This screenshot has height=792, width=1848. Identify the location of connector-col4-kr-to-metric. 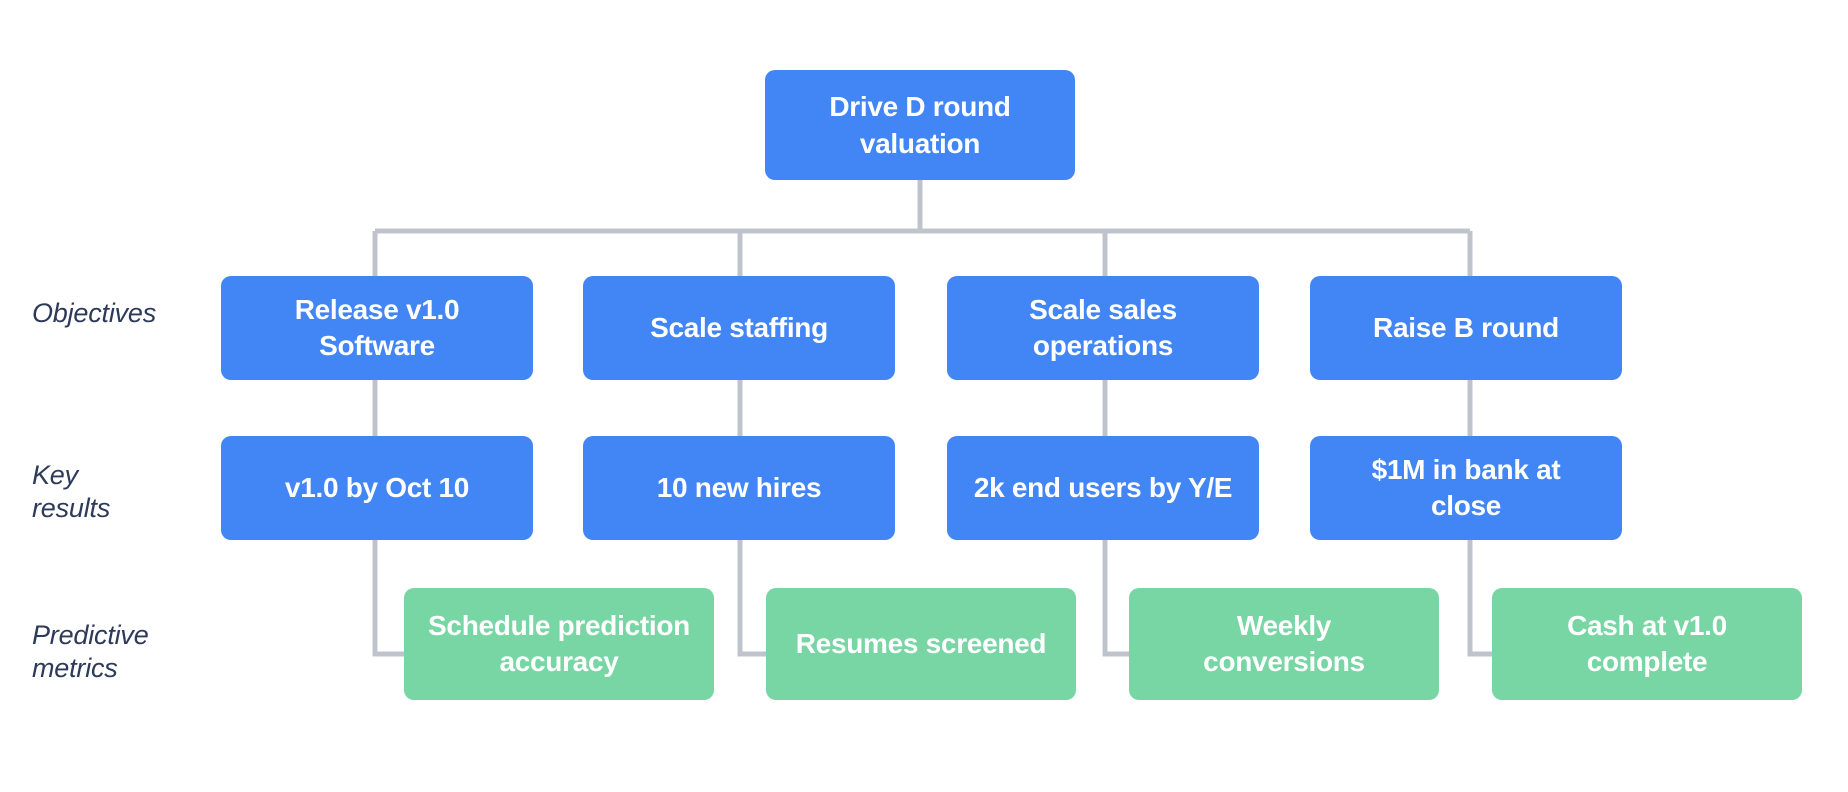
(1480, 598).